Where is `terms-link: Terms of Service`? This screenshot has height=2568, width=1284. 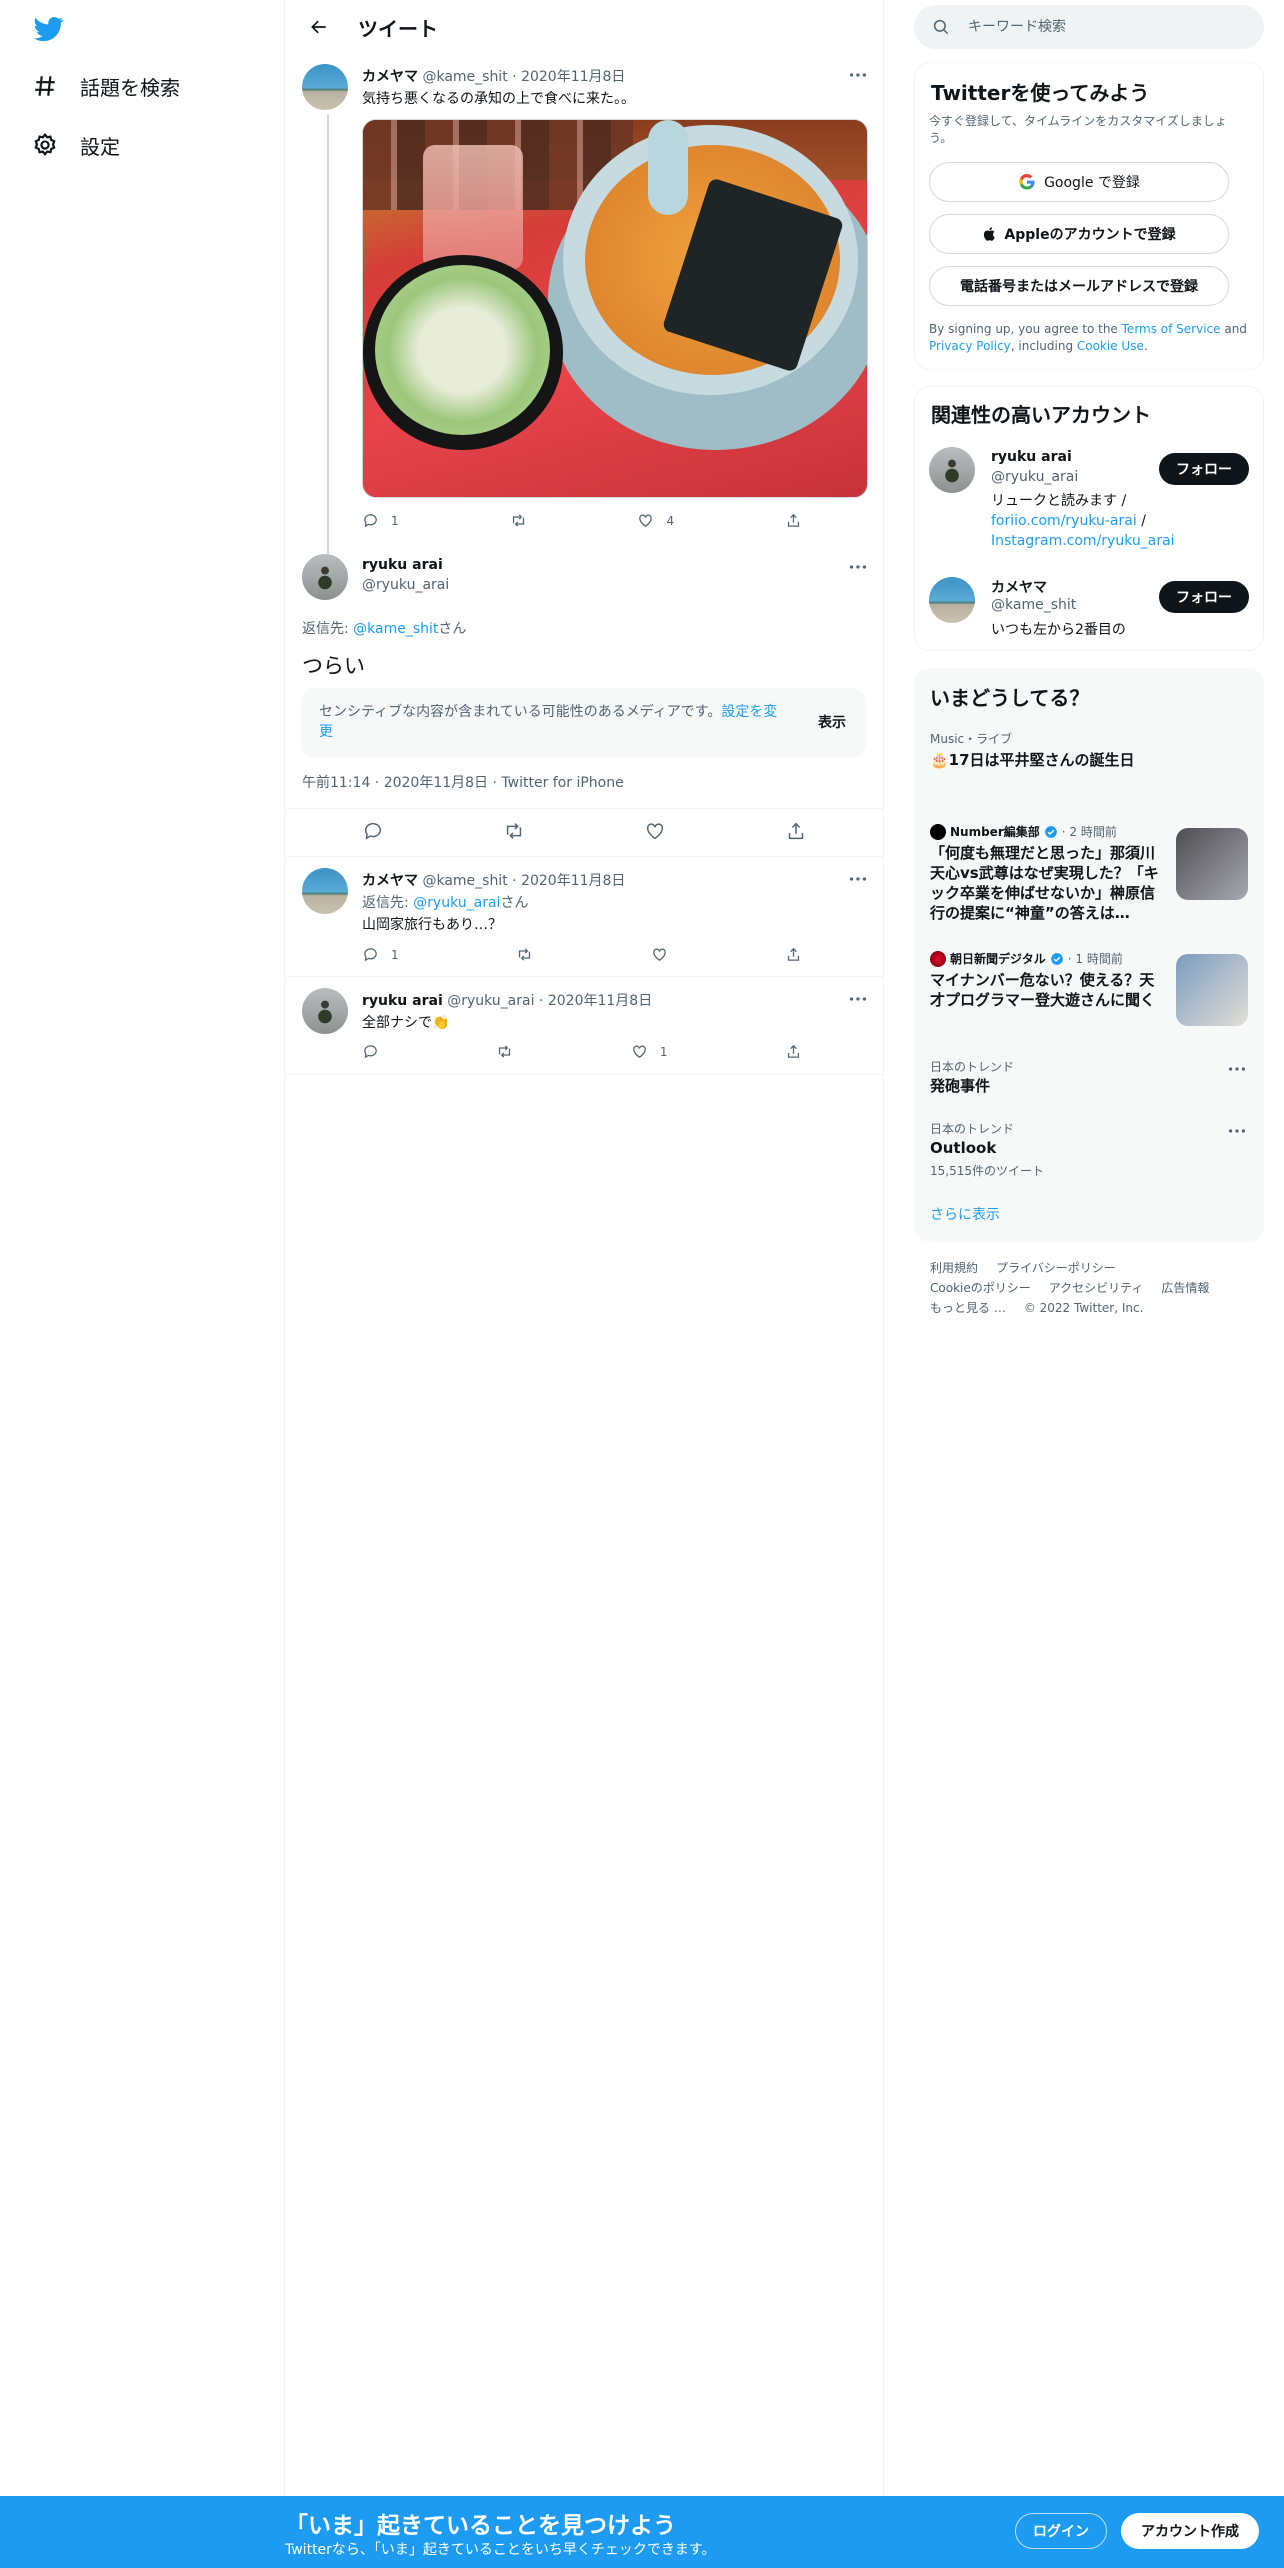
terms-link: Terms of Service is located at coordinates (1171, 329).